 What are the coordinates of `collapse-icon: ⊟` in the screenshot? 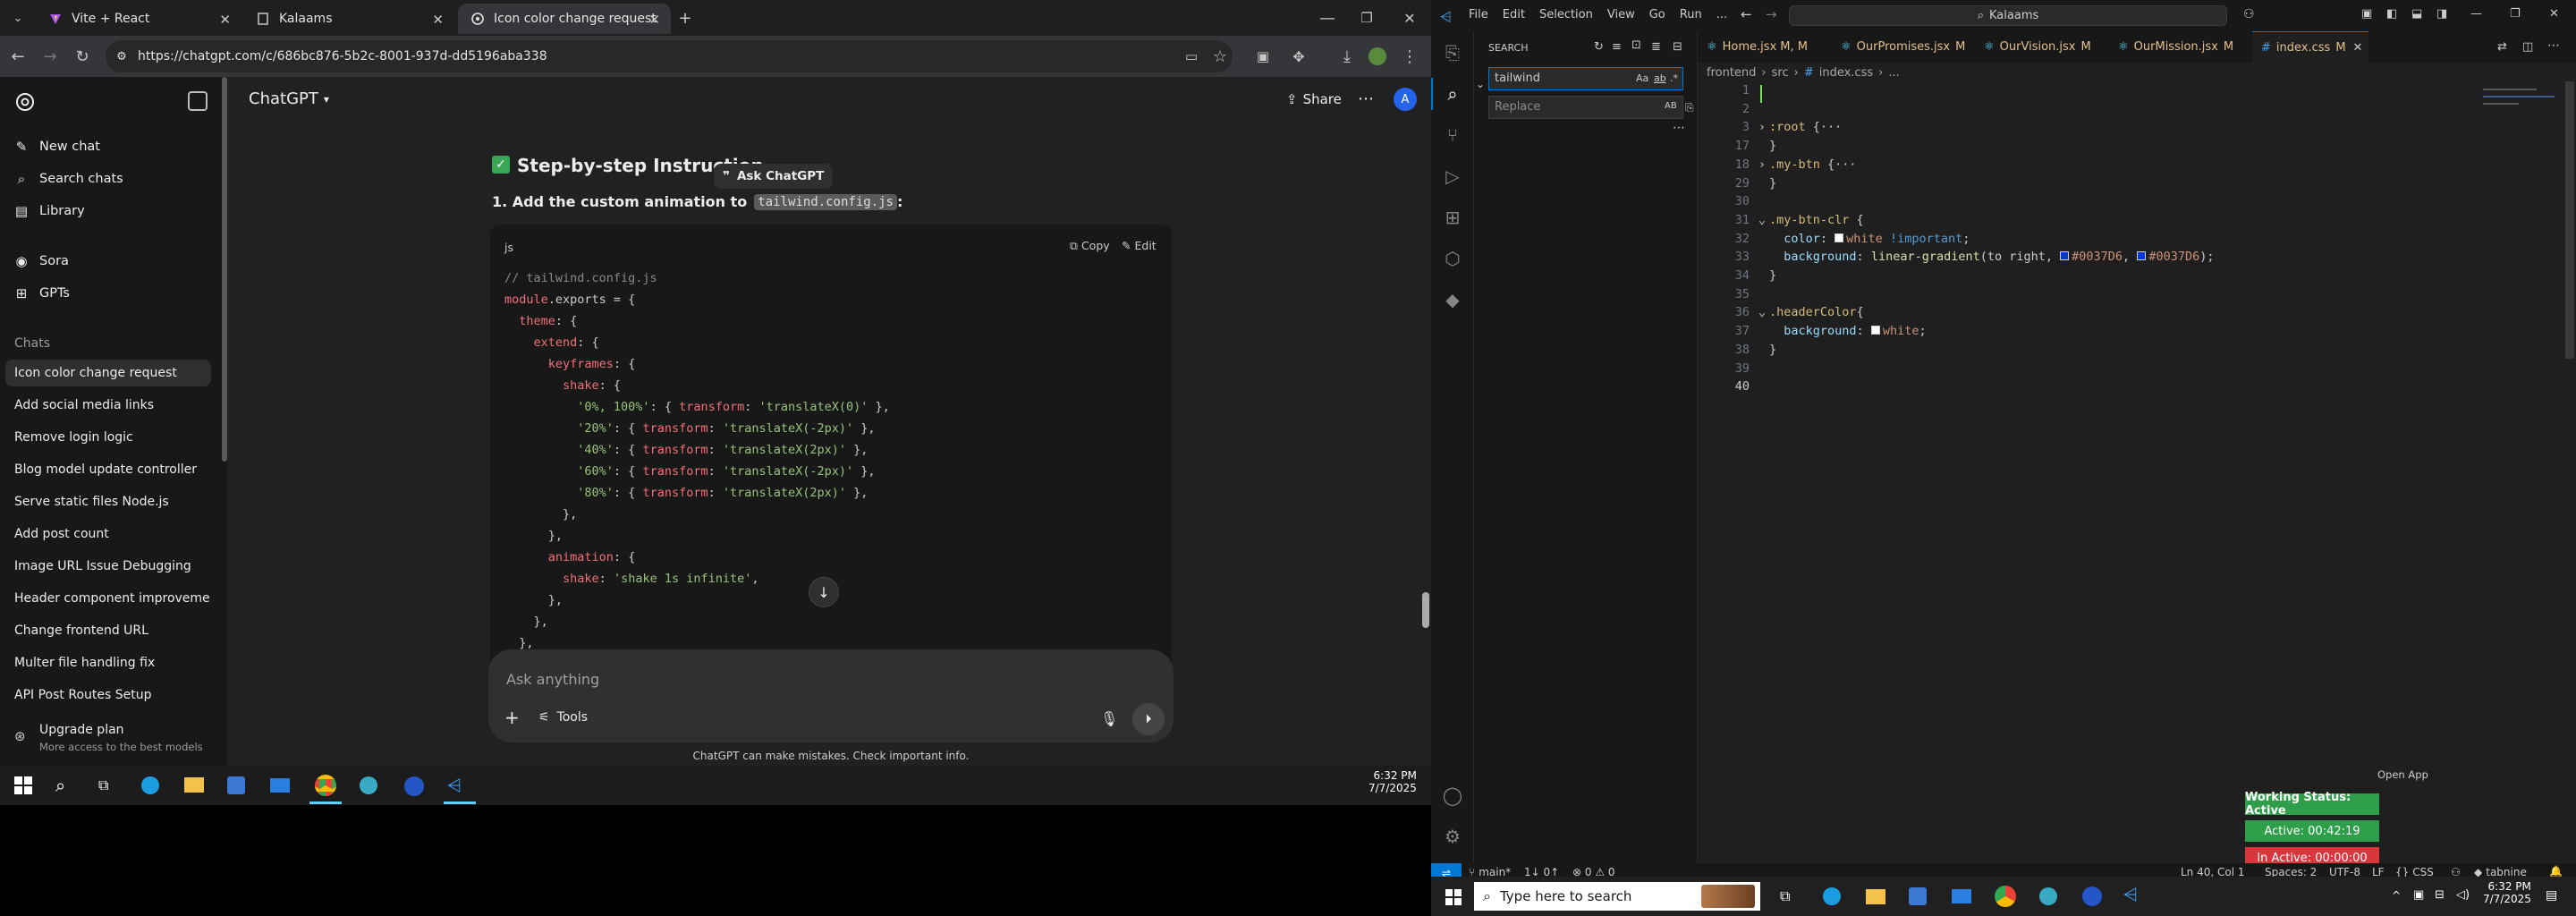 It's located at (1677, 47).